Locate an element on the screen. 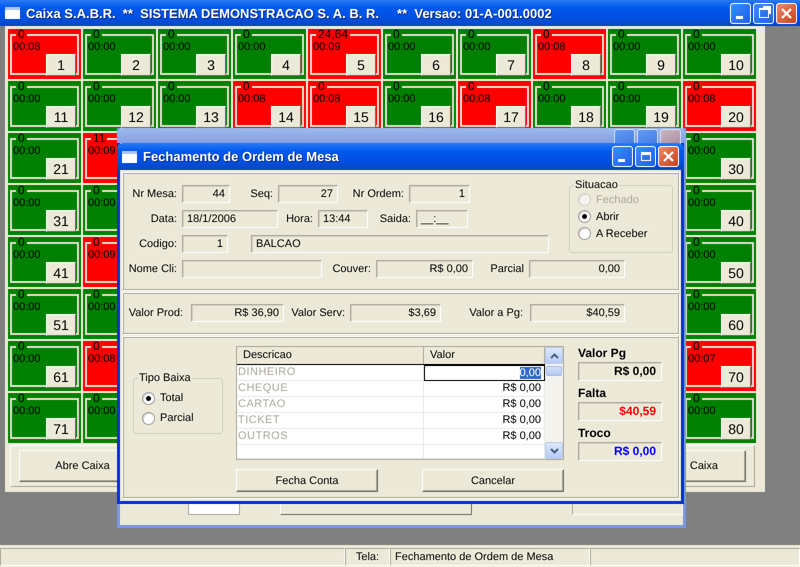 Image resolution: width=800 pixels, height=567 pixels. table-cell: TICKET is located at coordinates (330, 421).